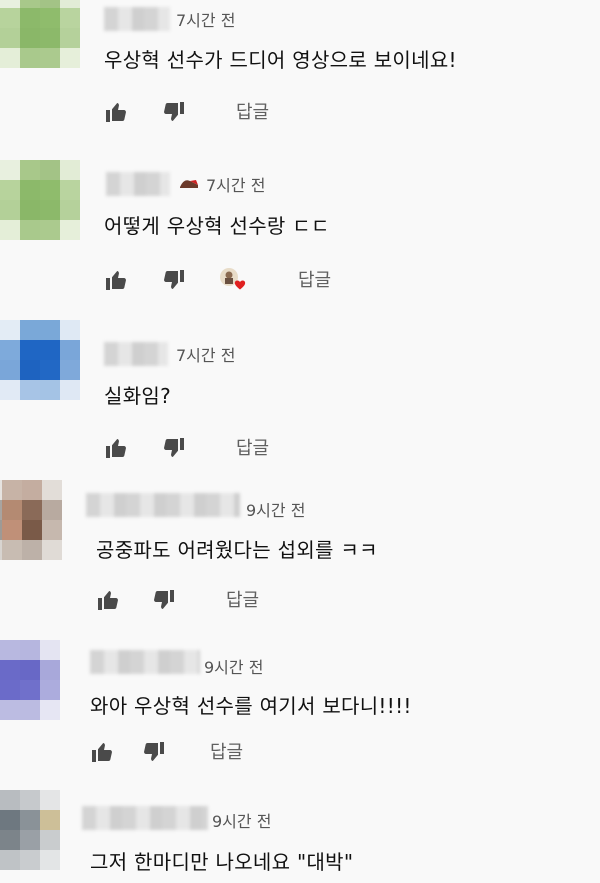  I want to click on comment-text: 실화임?, so click(138, 396).